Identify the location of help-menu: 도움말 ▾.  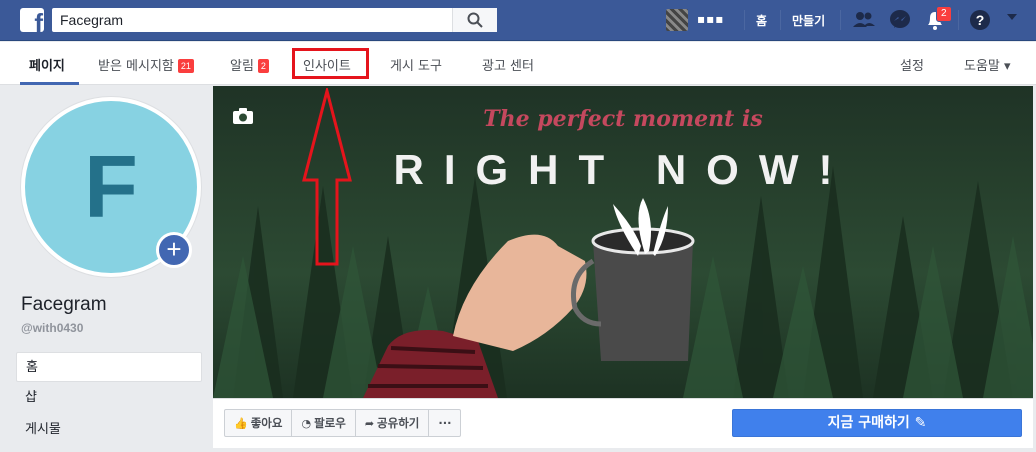
(987, 64).